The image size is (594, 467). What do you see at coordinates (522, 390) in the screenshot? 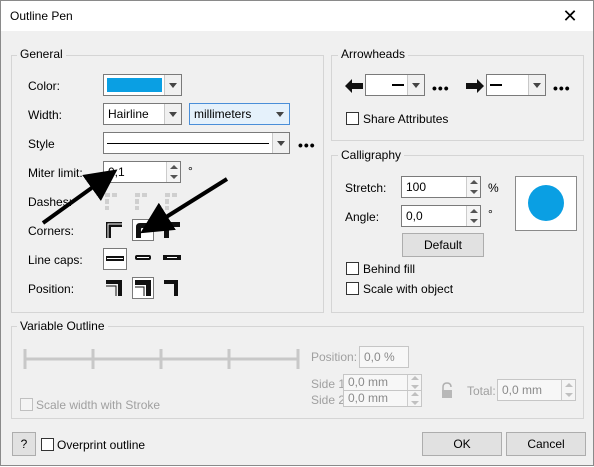
I see `total-value: 0,0 mm` at bounding box center [522, 390].